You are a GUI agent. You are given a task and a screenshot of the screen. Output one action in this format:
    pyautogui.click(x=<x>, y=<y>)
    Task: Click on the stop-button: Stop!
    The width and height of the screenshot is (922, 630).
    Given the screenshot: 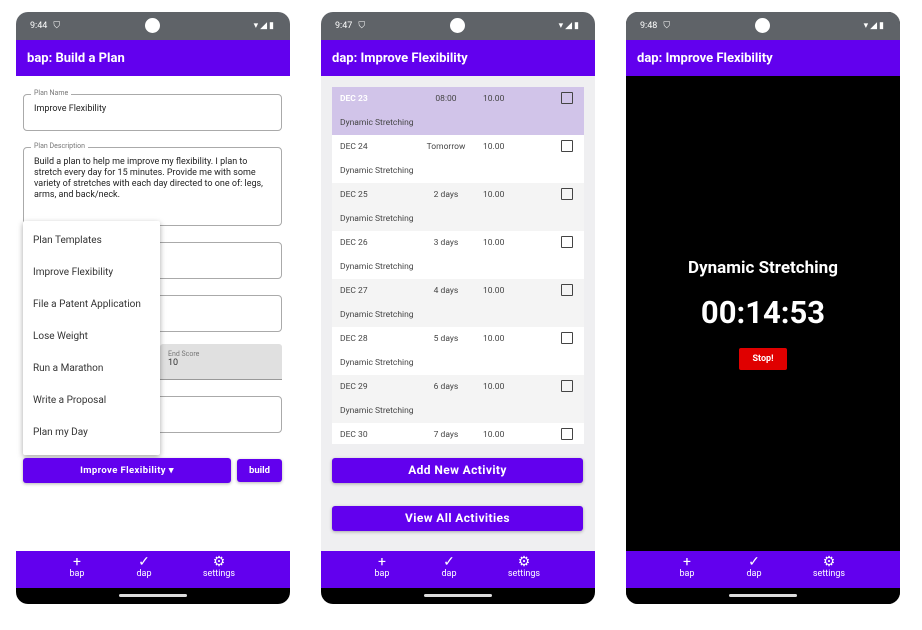 What is the action you would take?
    pyautogui.click(x=763, y=359)
    